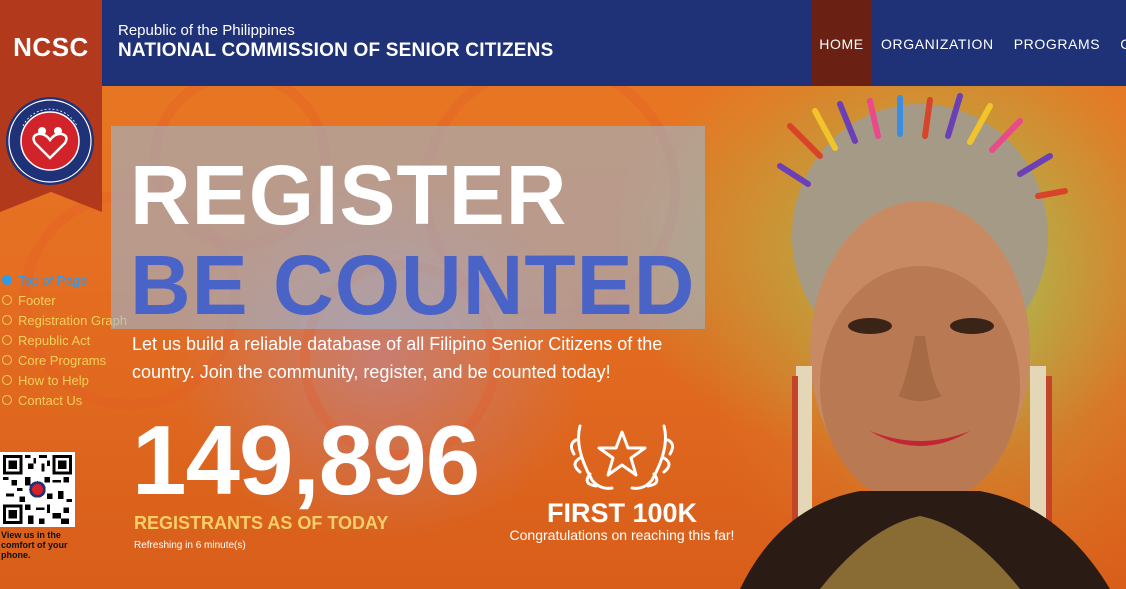 The height and width of the screenshot is (589, 1126). I want to click on qr-code-icon, so click(37, 489).